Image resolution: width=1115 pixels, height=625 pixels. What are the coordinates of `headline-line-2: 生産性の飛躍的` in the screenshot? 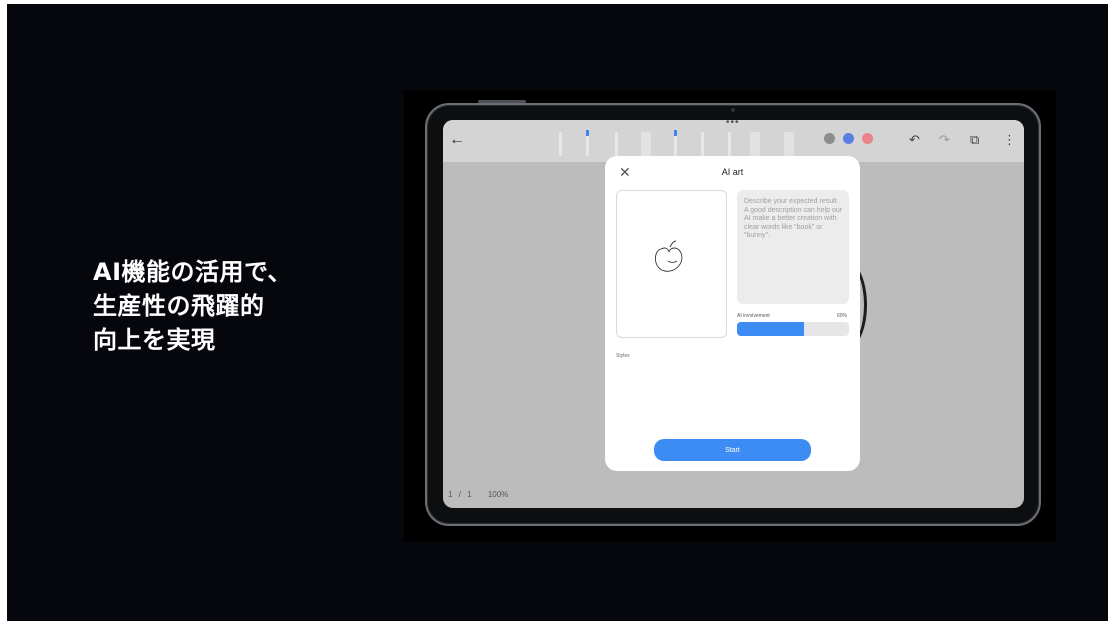 It's located at (179, 306).